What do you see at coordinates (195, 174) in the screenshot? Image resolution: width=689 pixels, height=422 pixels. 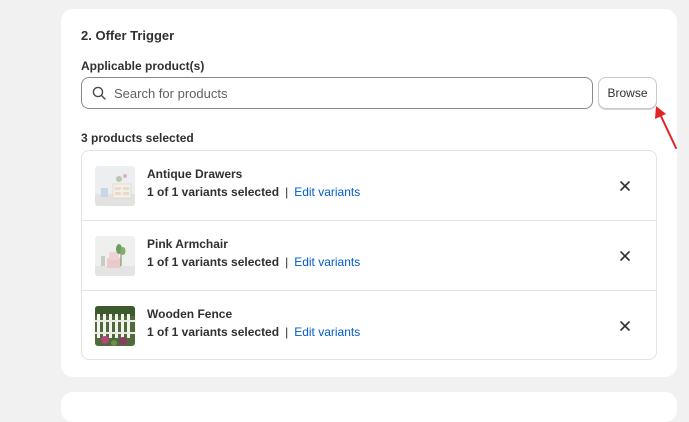 I see `product-name: Antique Drawers` at bounding box center [195, 174].